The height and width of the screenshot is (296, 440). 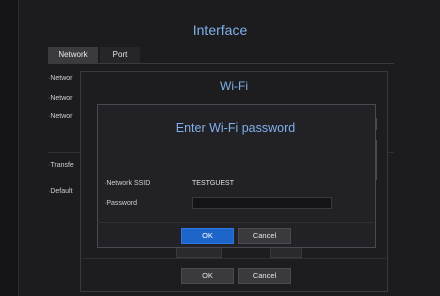 I want to click on password-input, so click(x=262, y=203).